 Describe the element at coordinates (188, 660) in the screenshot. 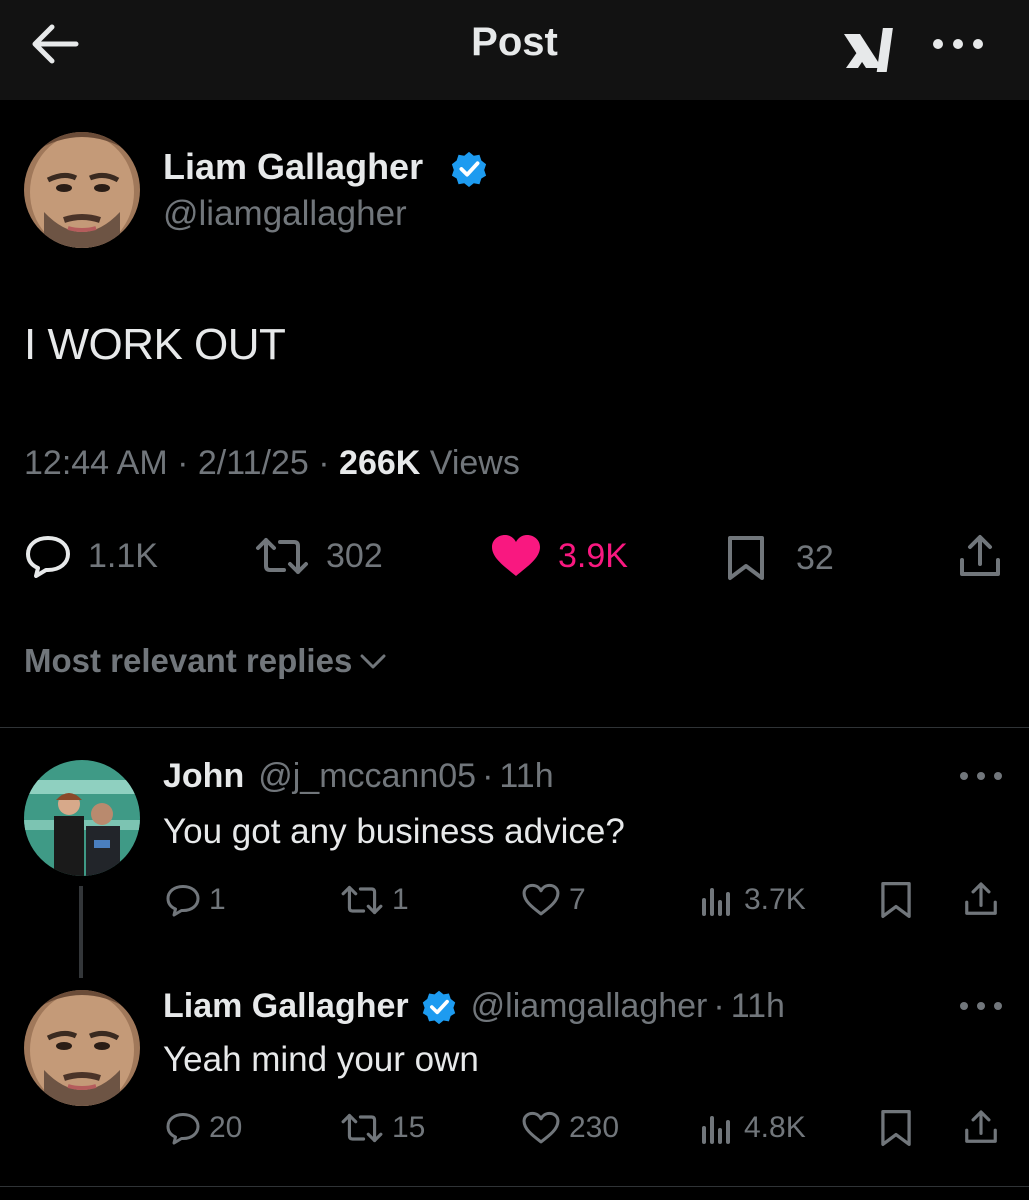

I see `replies-sort-label: Most relevant replies` at that location.